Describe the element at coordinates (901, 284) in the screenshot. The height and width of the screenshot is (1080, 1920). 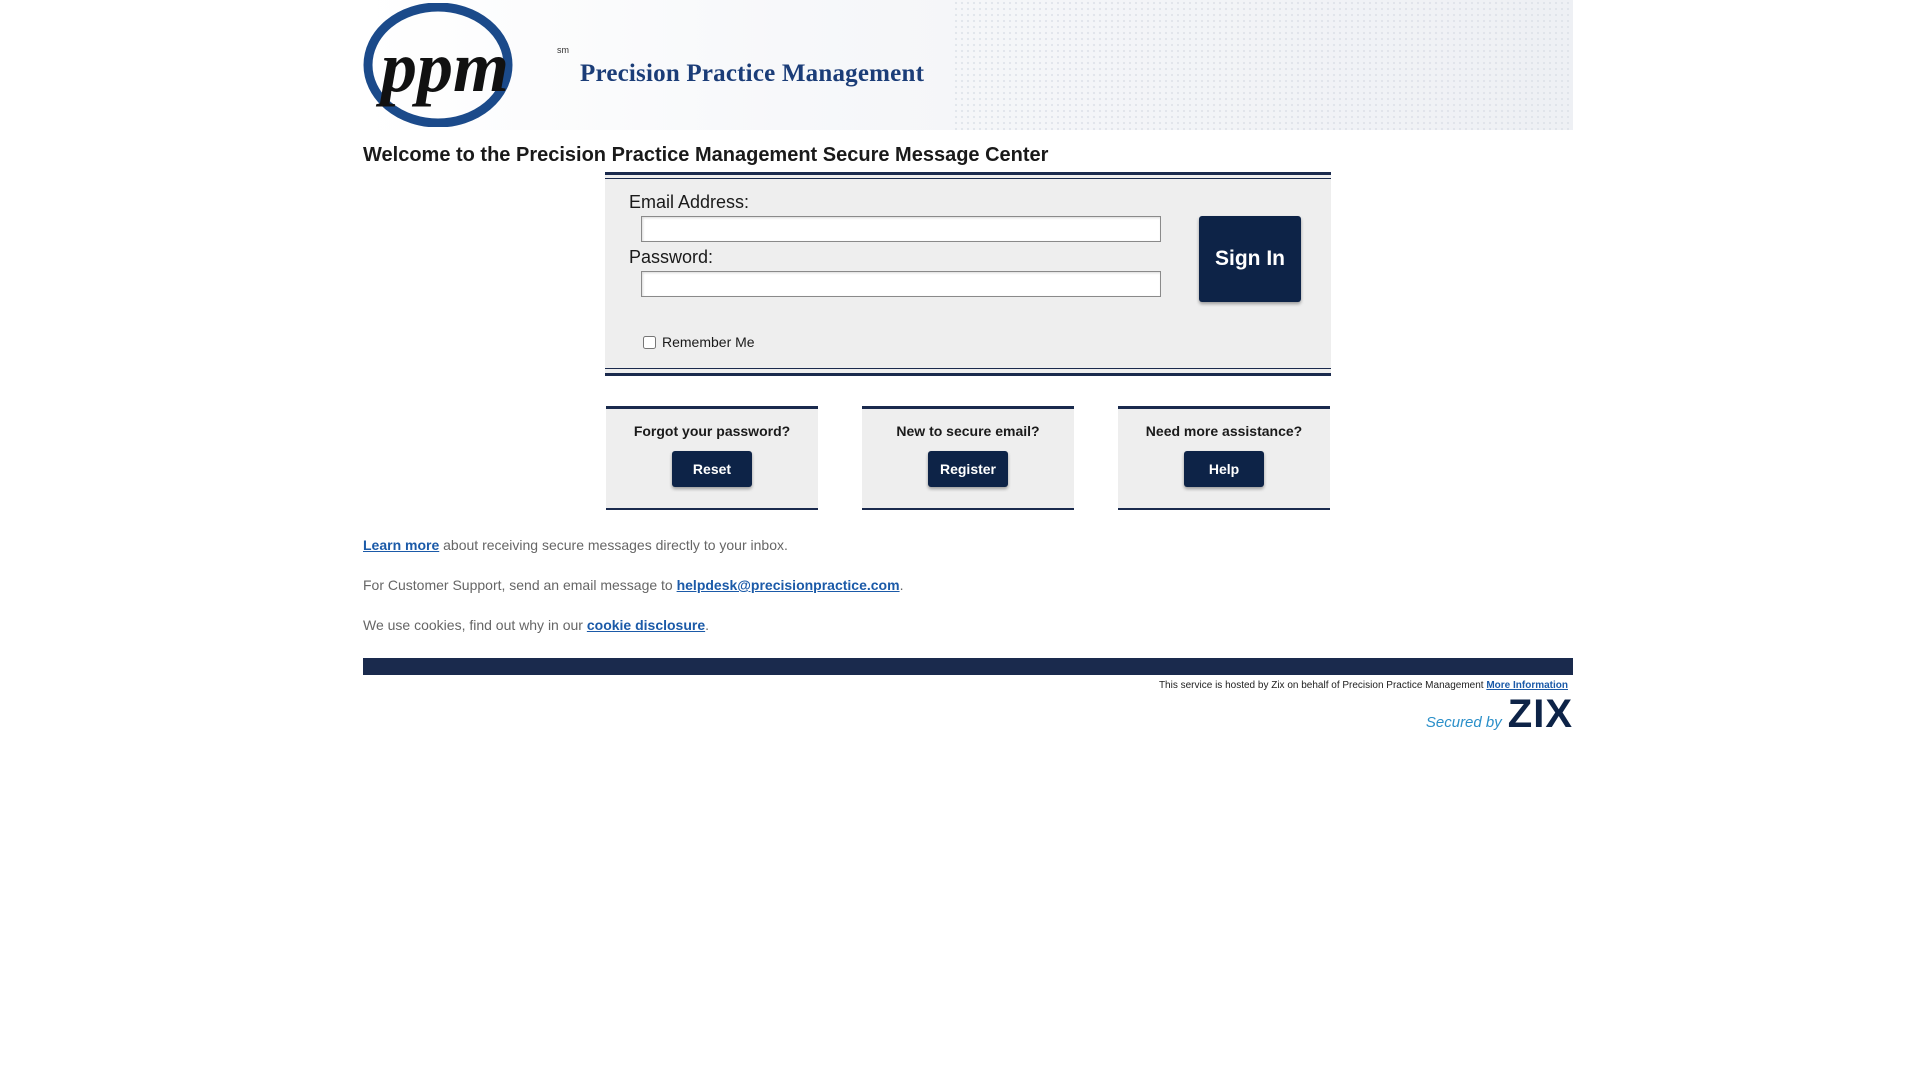
I see `password-field` at that location.